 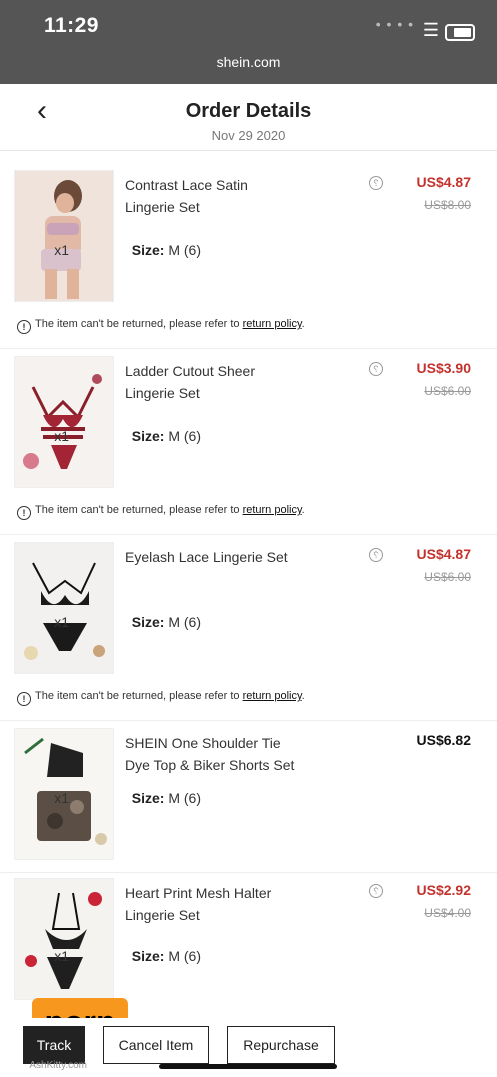 What do you see at coordinates (58, 1065) in the screenshot?
I see `watermark-text: AshKitty.com` at bounding box center [58, 1065].